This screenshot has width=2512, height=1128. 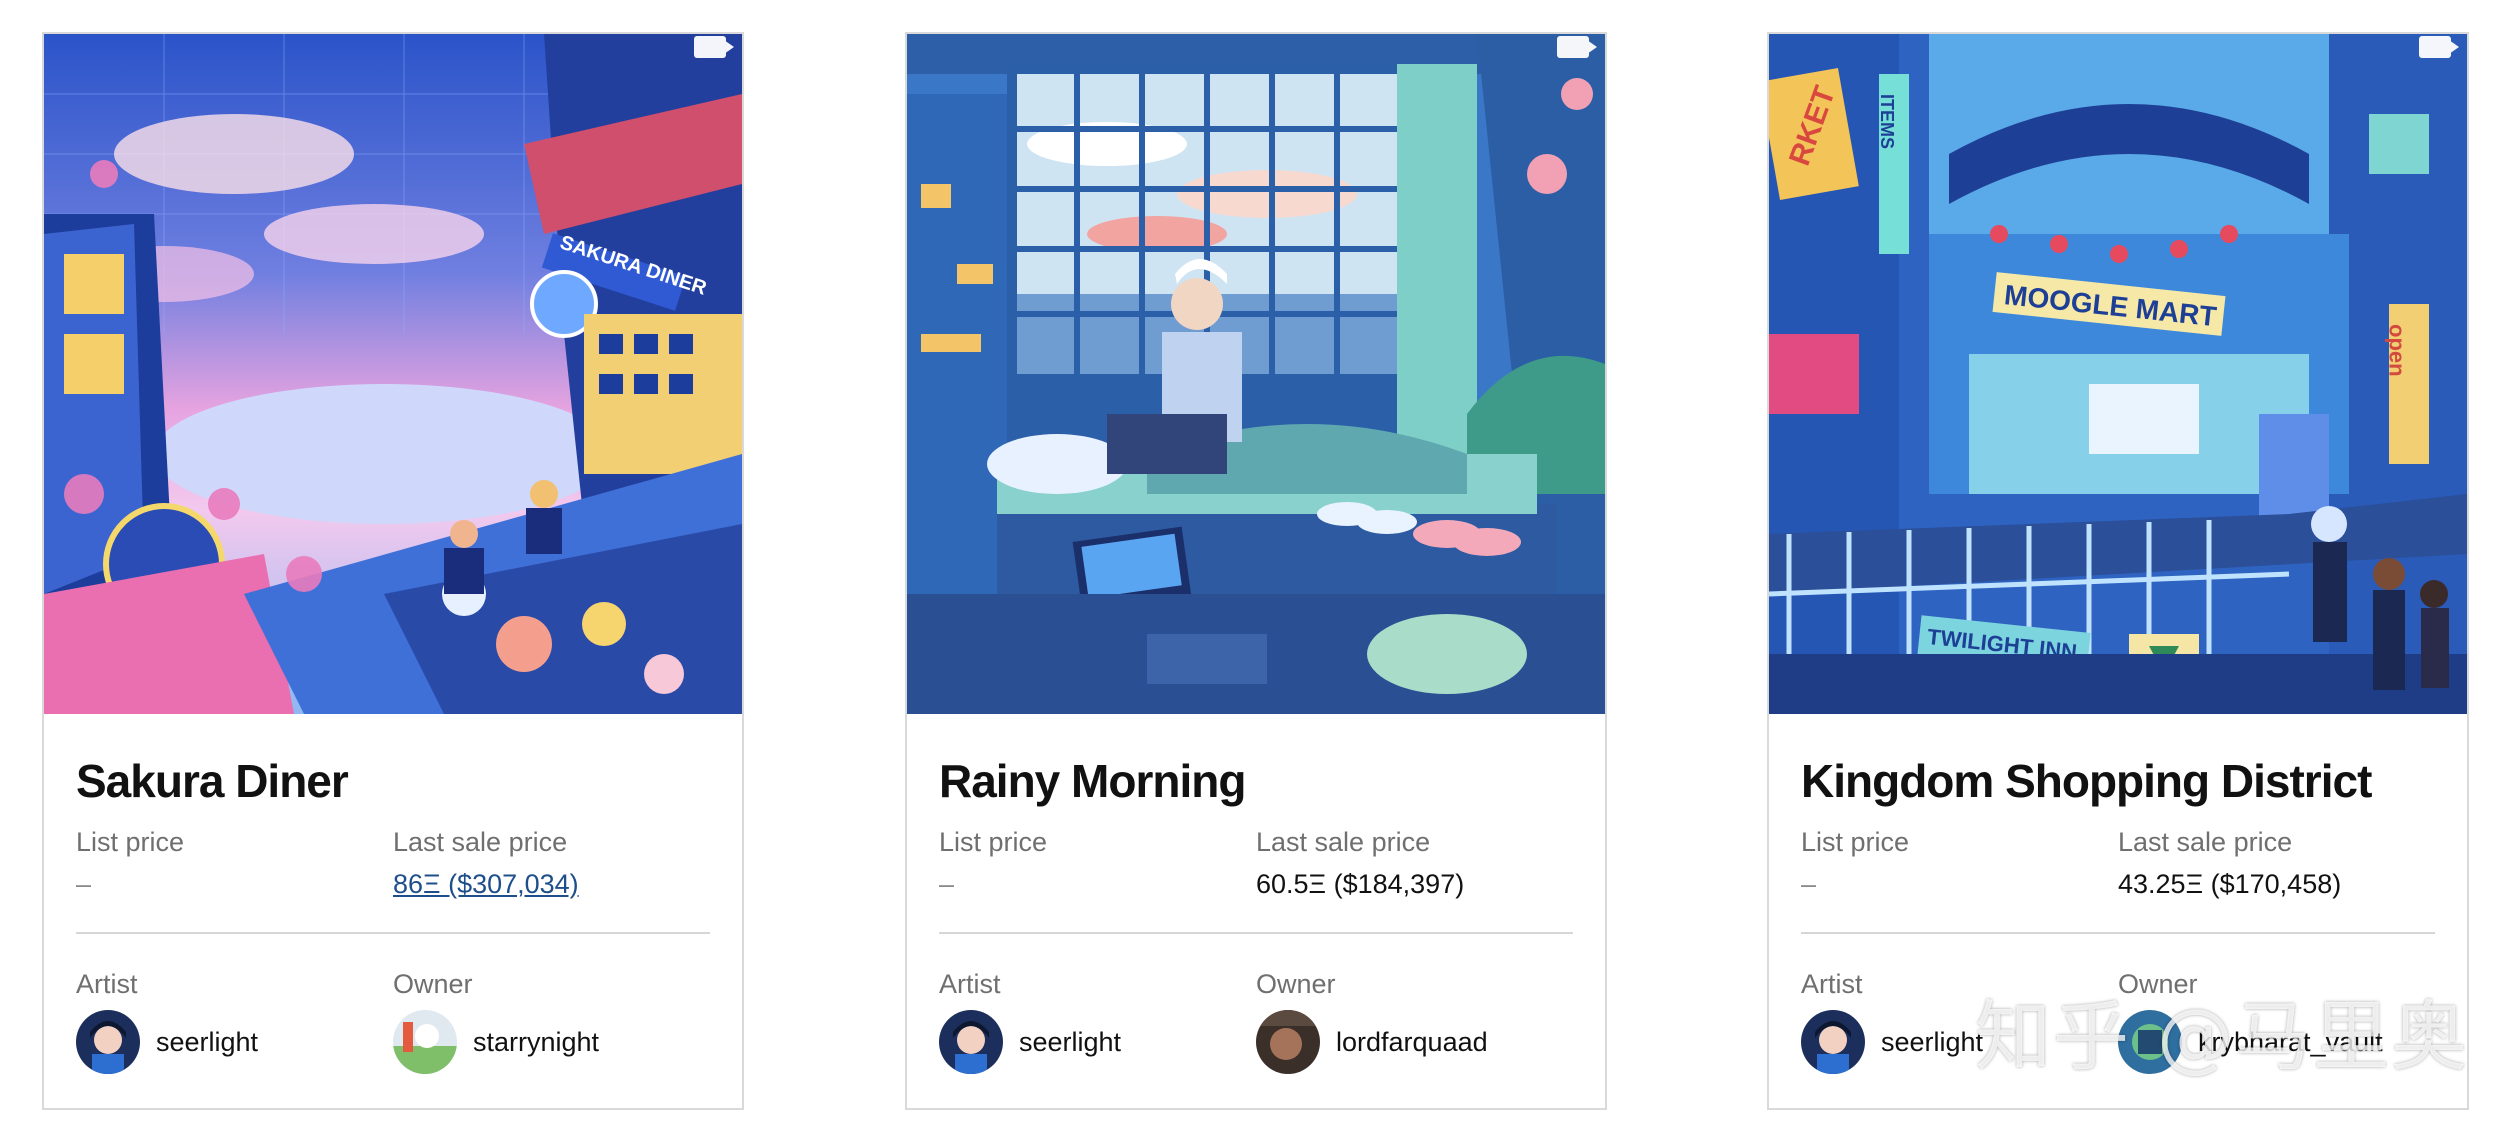 I want to click on artwork-title: Sakura Diner, so click(x=393, y=781).